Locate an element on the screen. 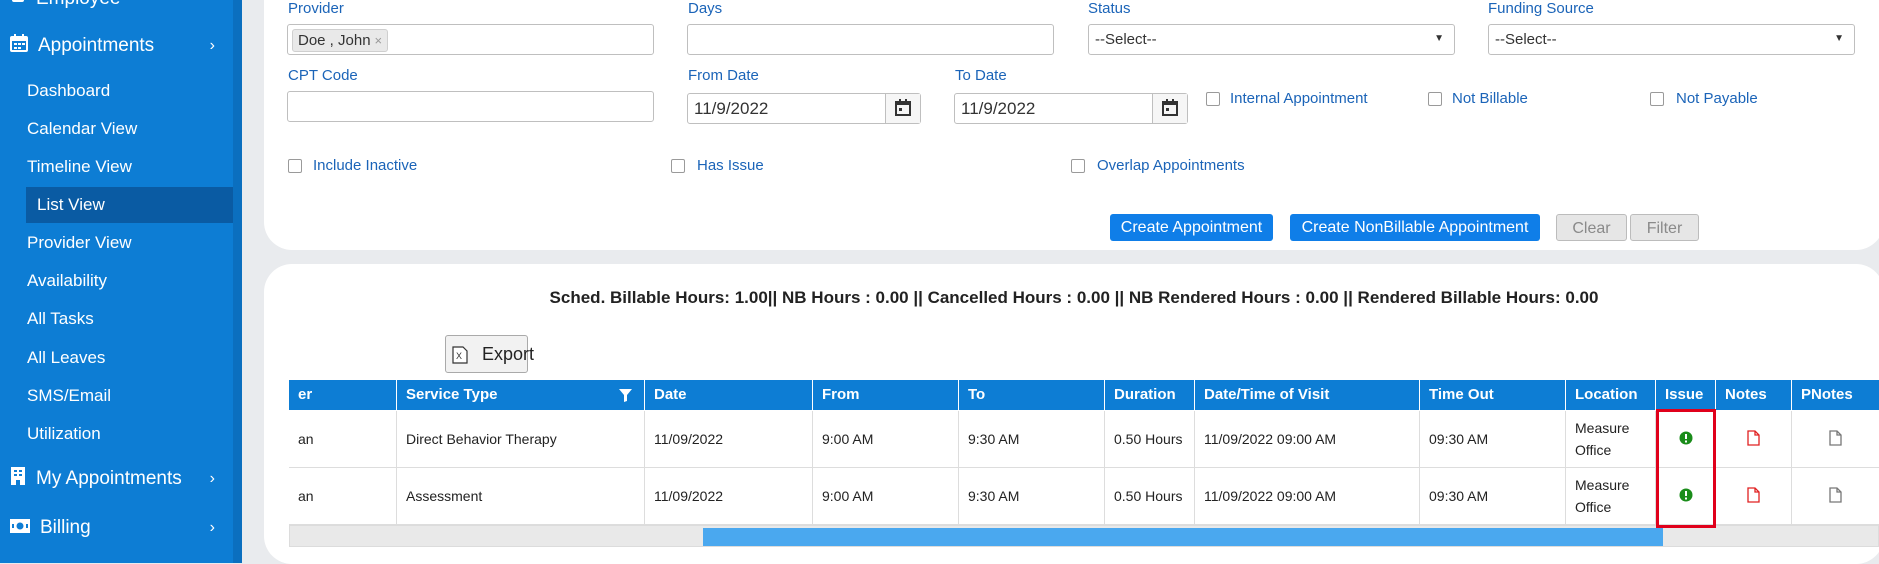 The image size is (1879, 564). sidebar-item-label: Timeline View is located at coordinates (79, 166).